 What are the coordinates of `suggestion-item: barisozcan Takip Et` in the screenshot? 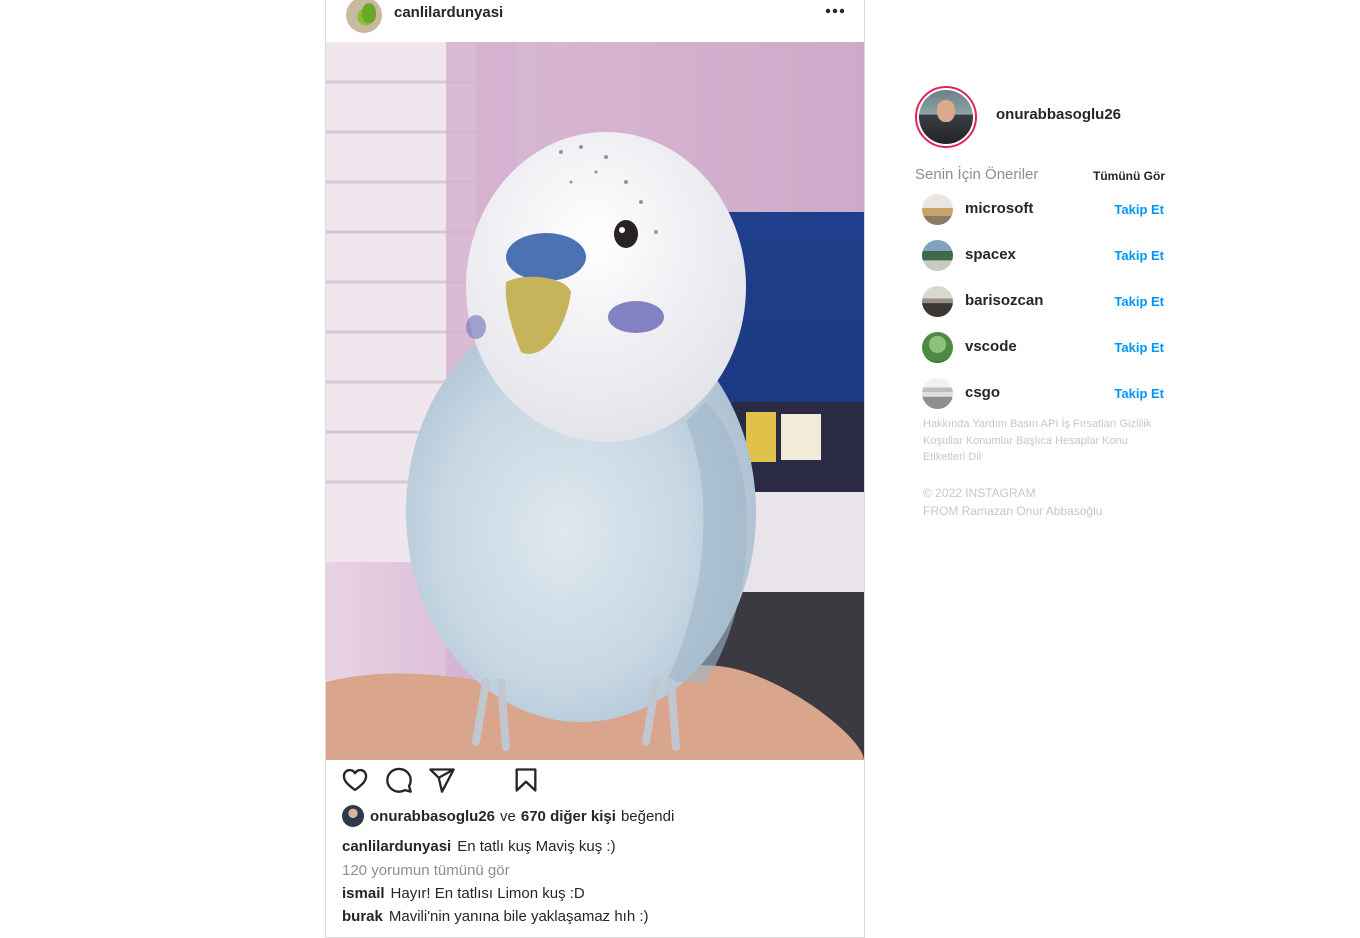 It's located at (1043, 302).